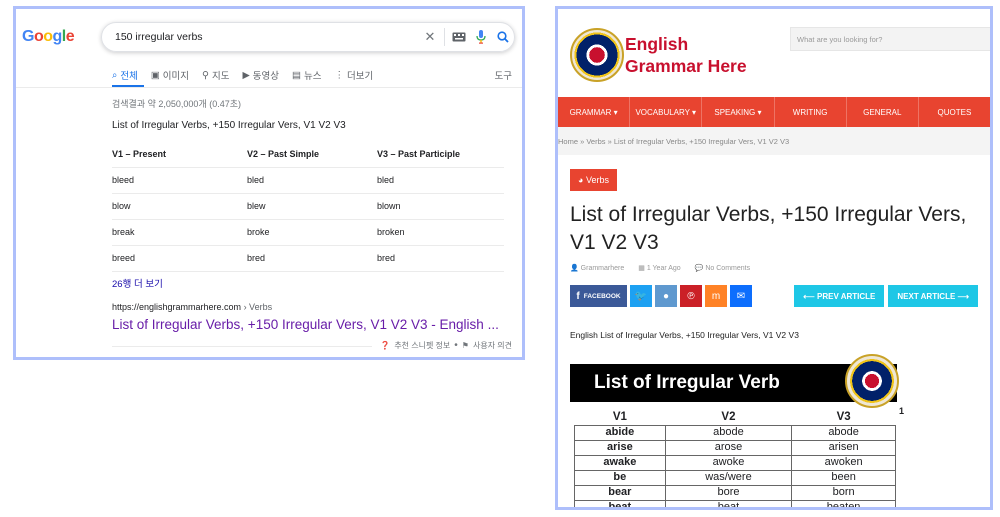 The image size is (1000, 517). I want to click on search-box: 150 irregular verbs ✕, so click(308, 37).